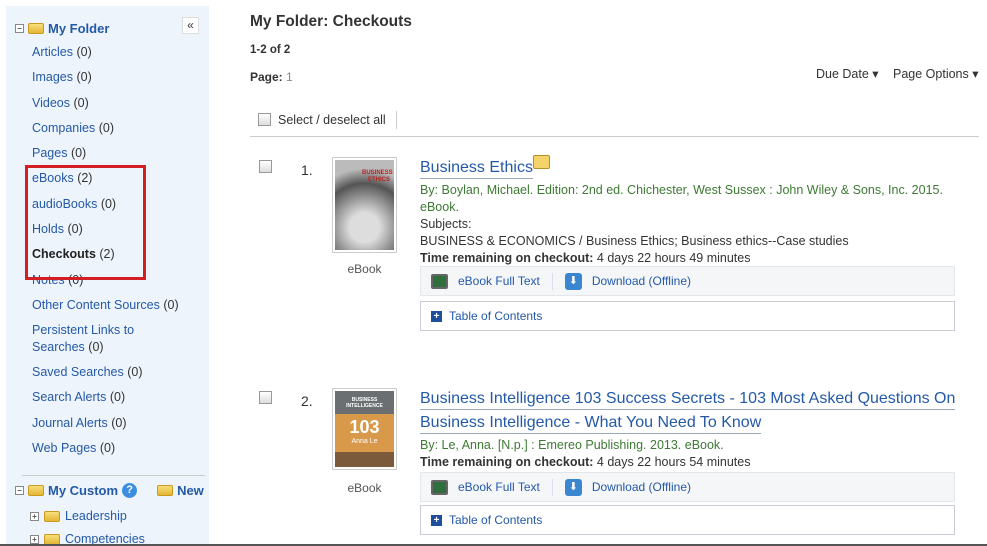 The image size is (987, 546). Describe the element at coordinates (85, 222) in the screenshot. I see `highlight-box` at that location.